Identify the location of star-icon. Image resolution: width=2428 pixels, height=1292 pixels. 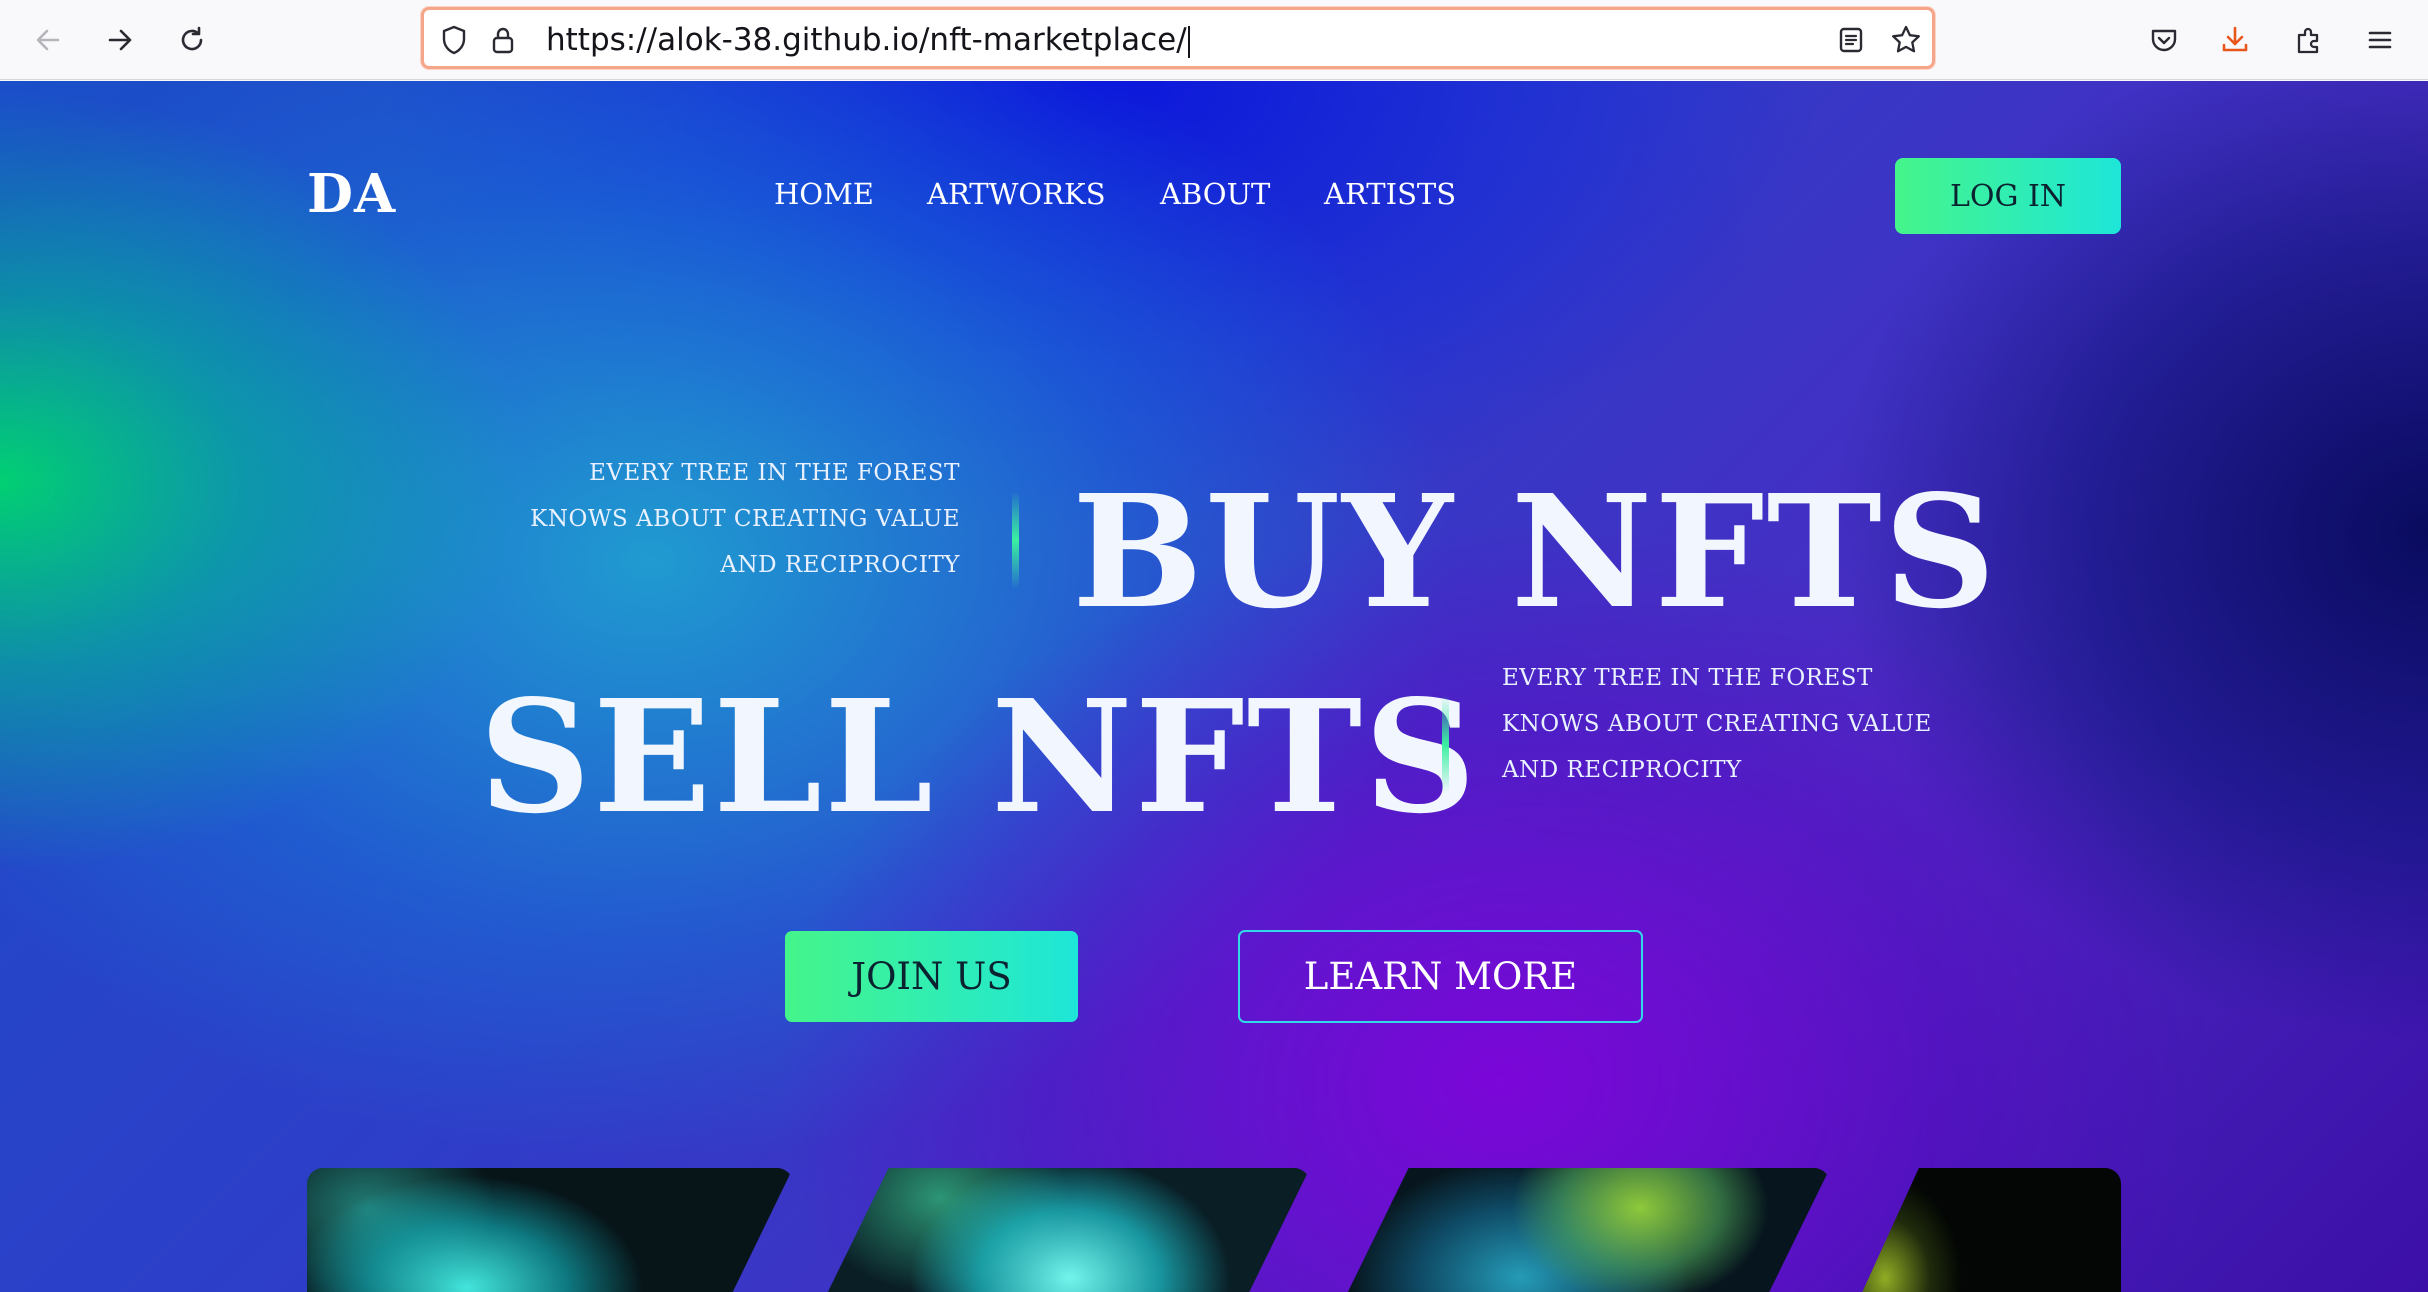
(1906, 40).